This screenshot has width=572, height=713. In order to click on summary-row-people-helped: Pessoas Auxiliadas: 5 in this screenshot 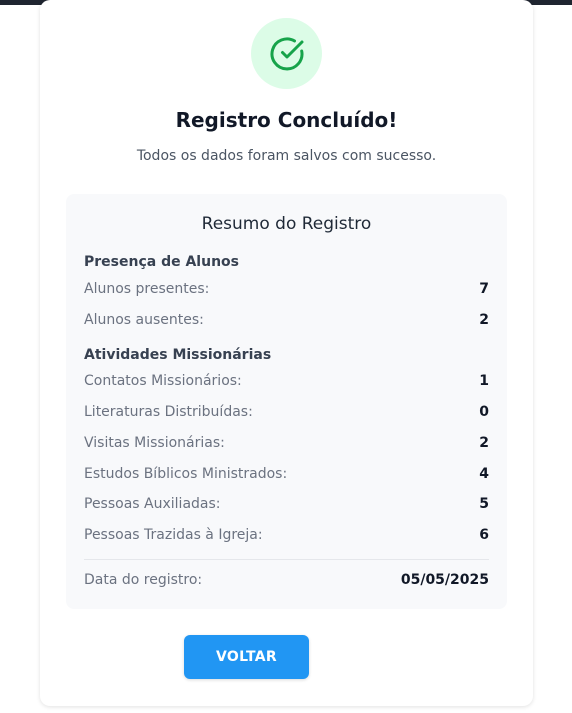, I will do `click(286, 504)`.